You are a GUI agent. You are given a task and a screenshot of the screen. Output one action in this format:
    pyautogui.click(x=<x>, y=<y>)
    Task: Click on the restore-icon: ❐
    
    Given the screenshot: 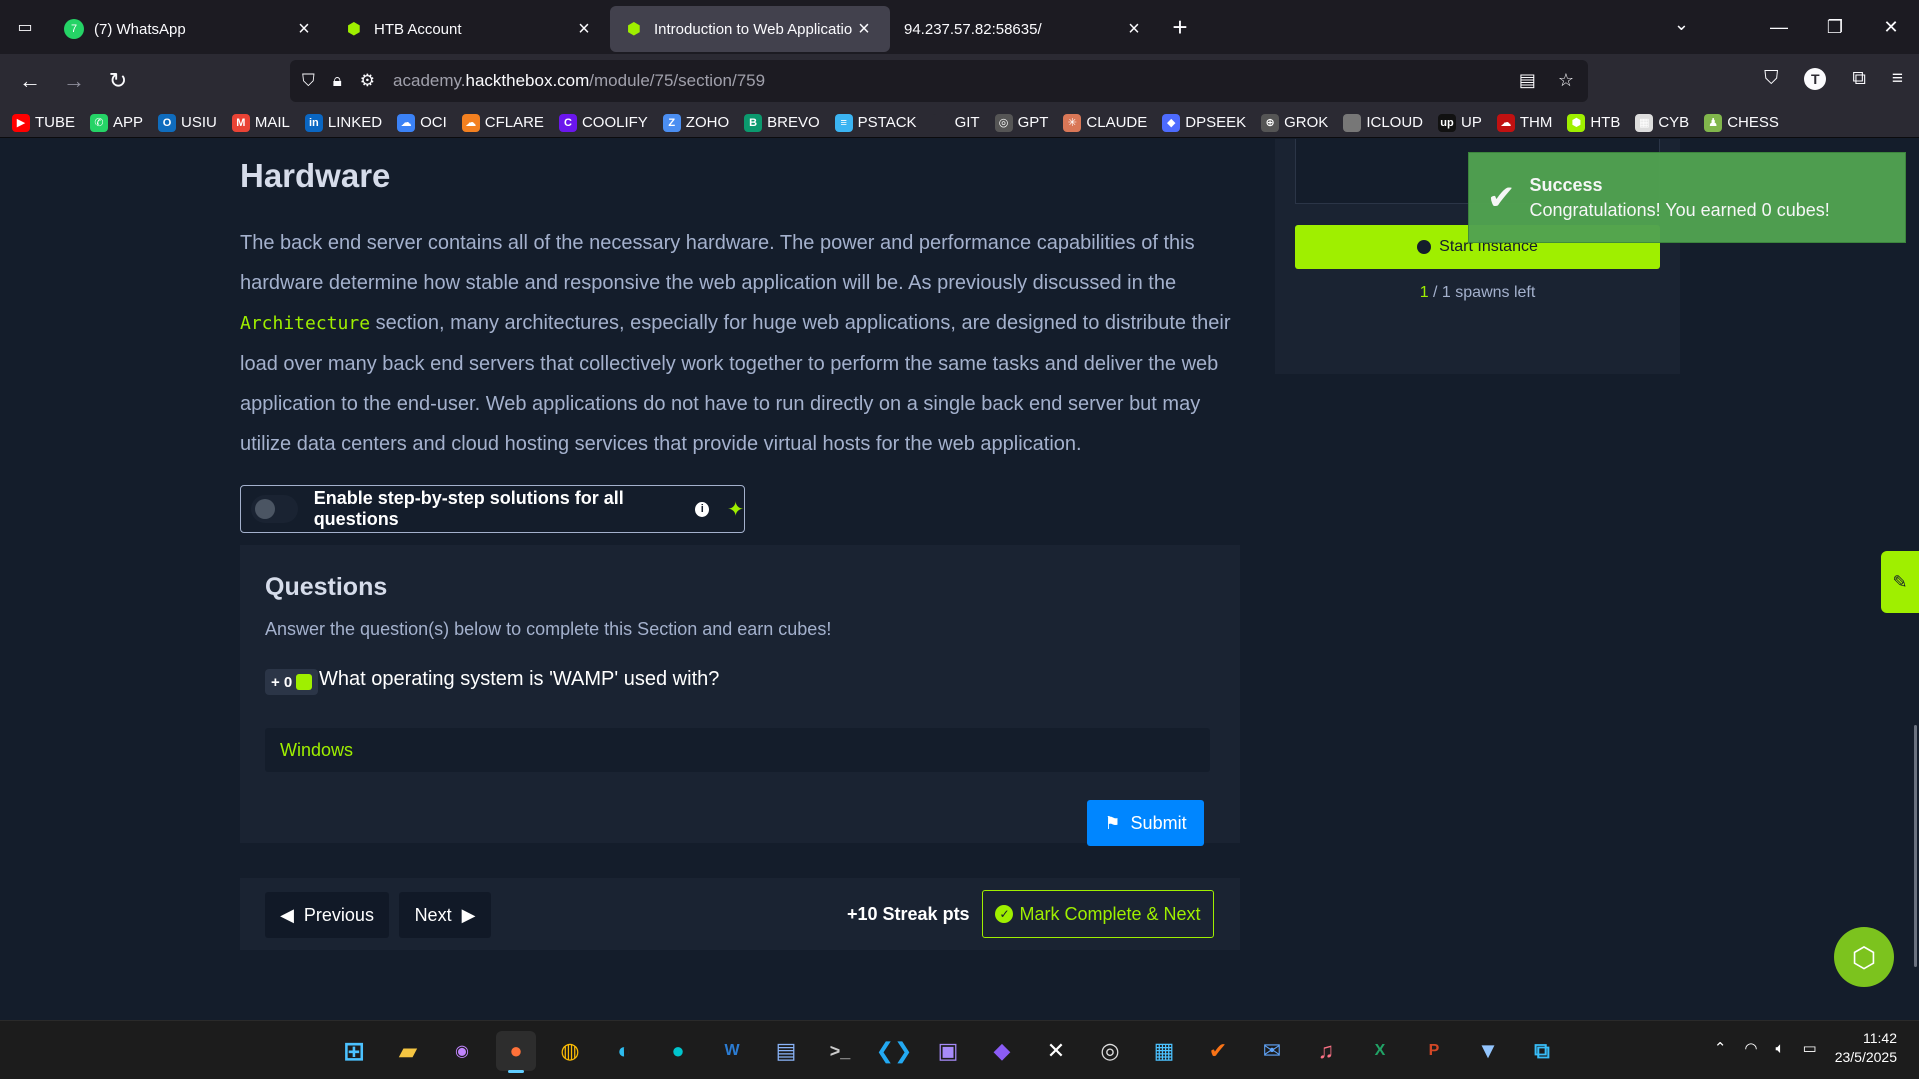 What is the action you would take?
    pyautogui.click(x=1835, y=27)
    